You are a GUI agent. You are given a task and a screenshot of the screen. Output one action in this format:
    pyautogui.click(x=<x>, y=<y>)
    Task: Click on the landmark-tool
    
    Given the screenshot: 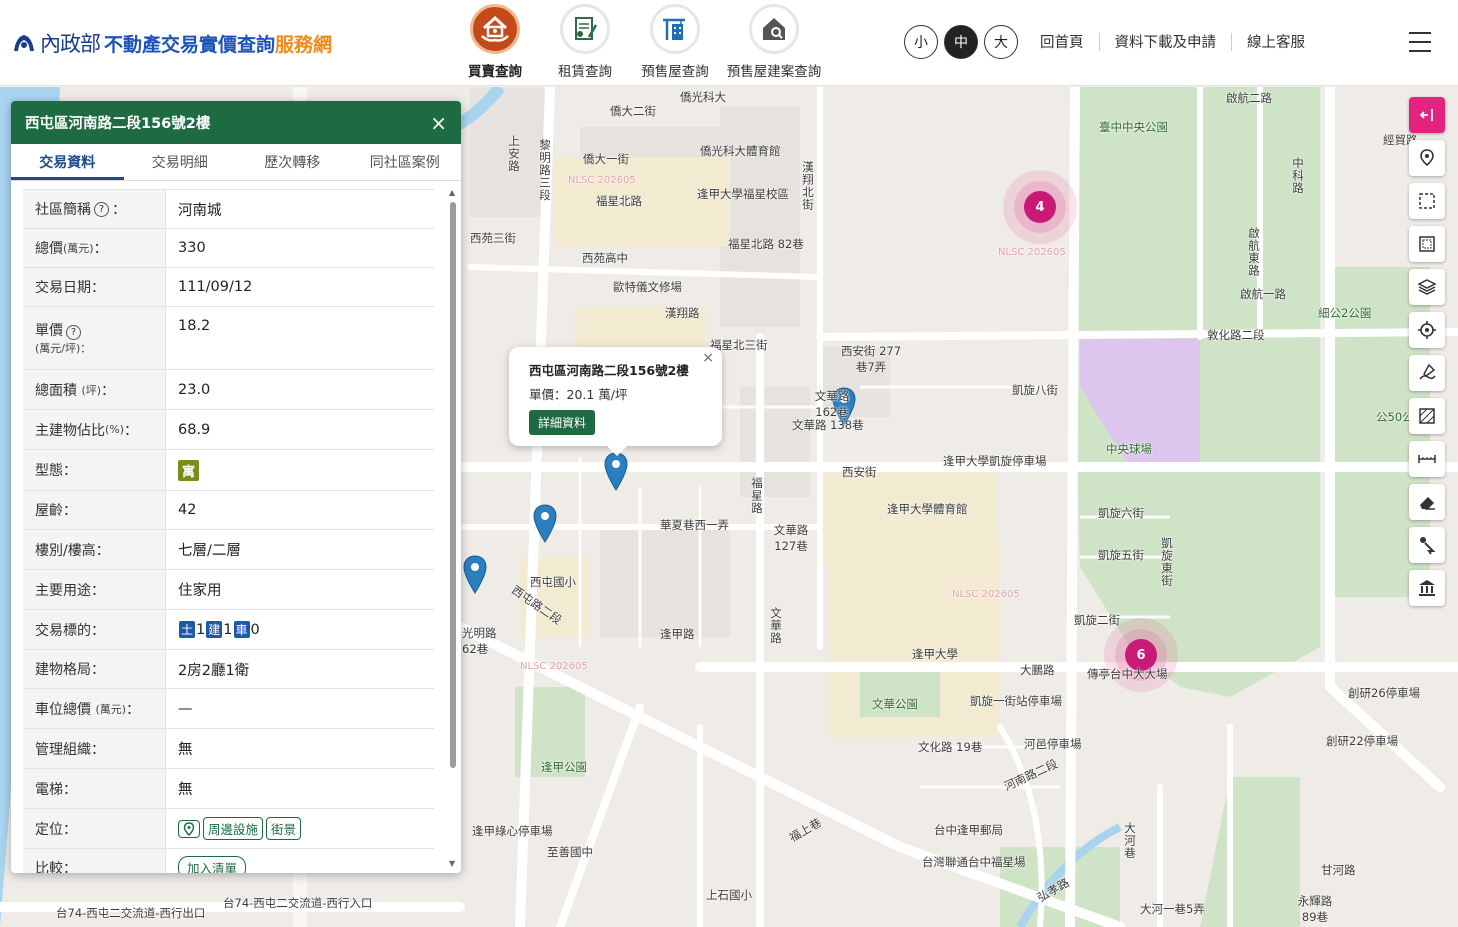 What is the action you would take?
    pyautogui.click(x=1427, y=588)
    